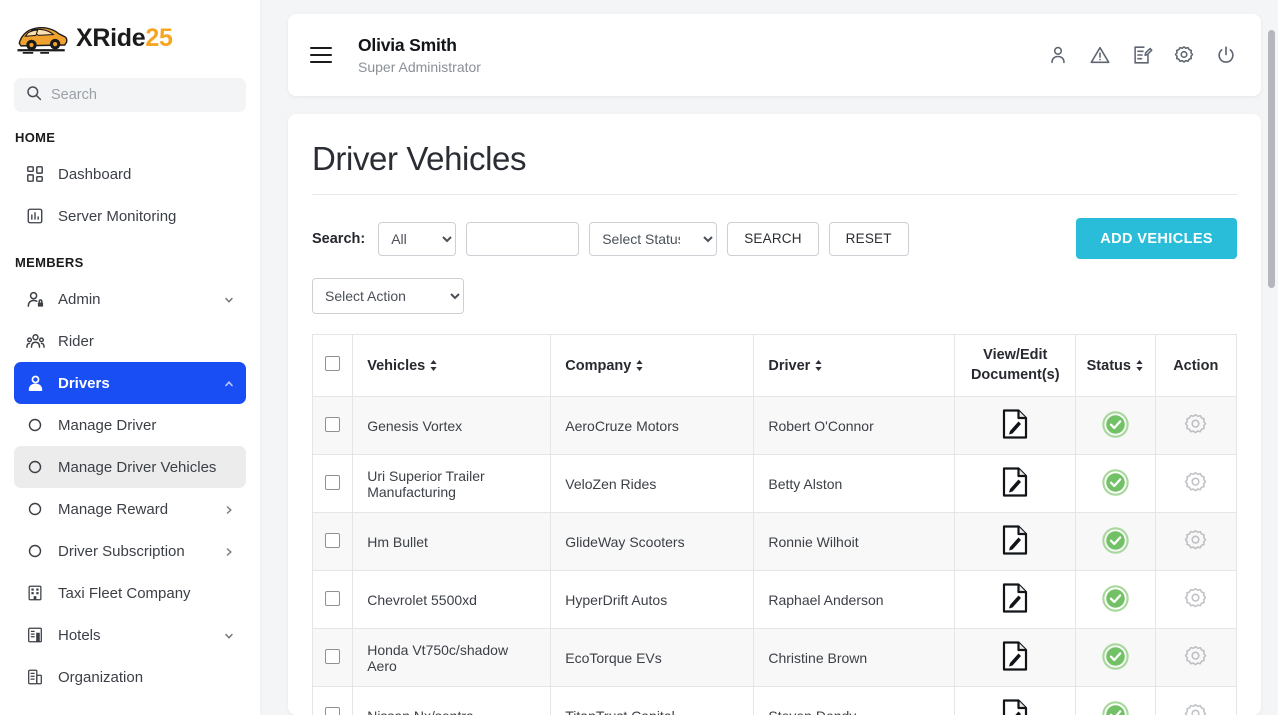  What do you see at coordinates (452, 365) in the screenshot?
I see `column-header-vehicles: Vehicles` at bounding box center [452, 365].